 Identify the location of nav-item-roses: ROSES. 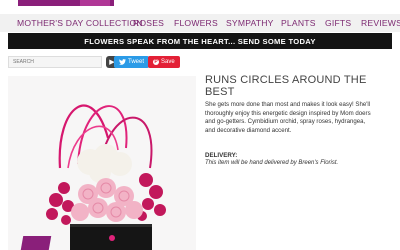
(148, 23).